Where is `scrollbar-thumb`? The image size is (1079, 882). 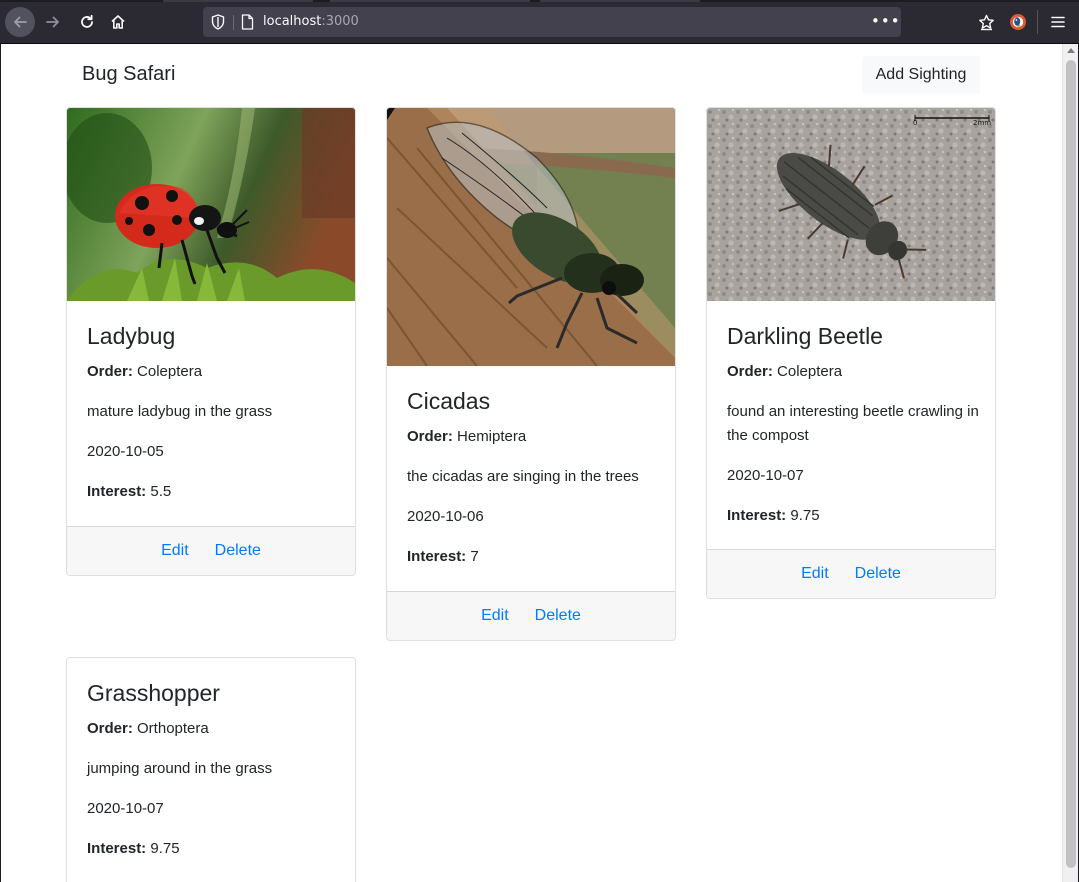 scrollbar-thumb is located at coordinates (1071, 464).